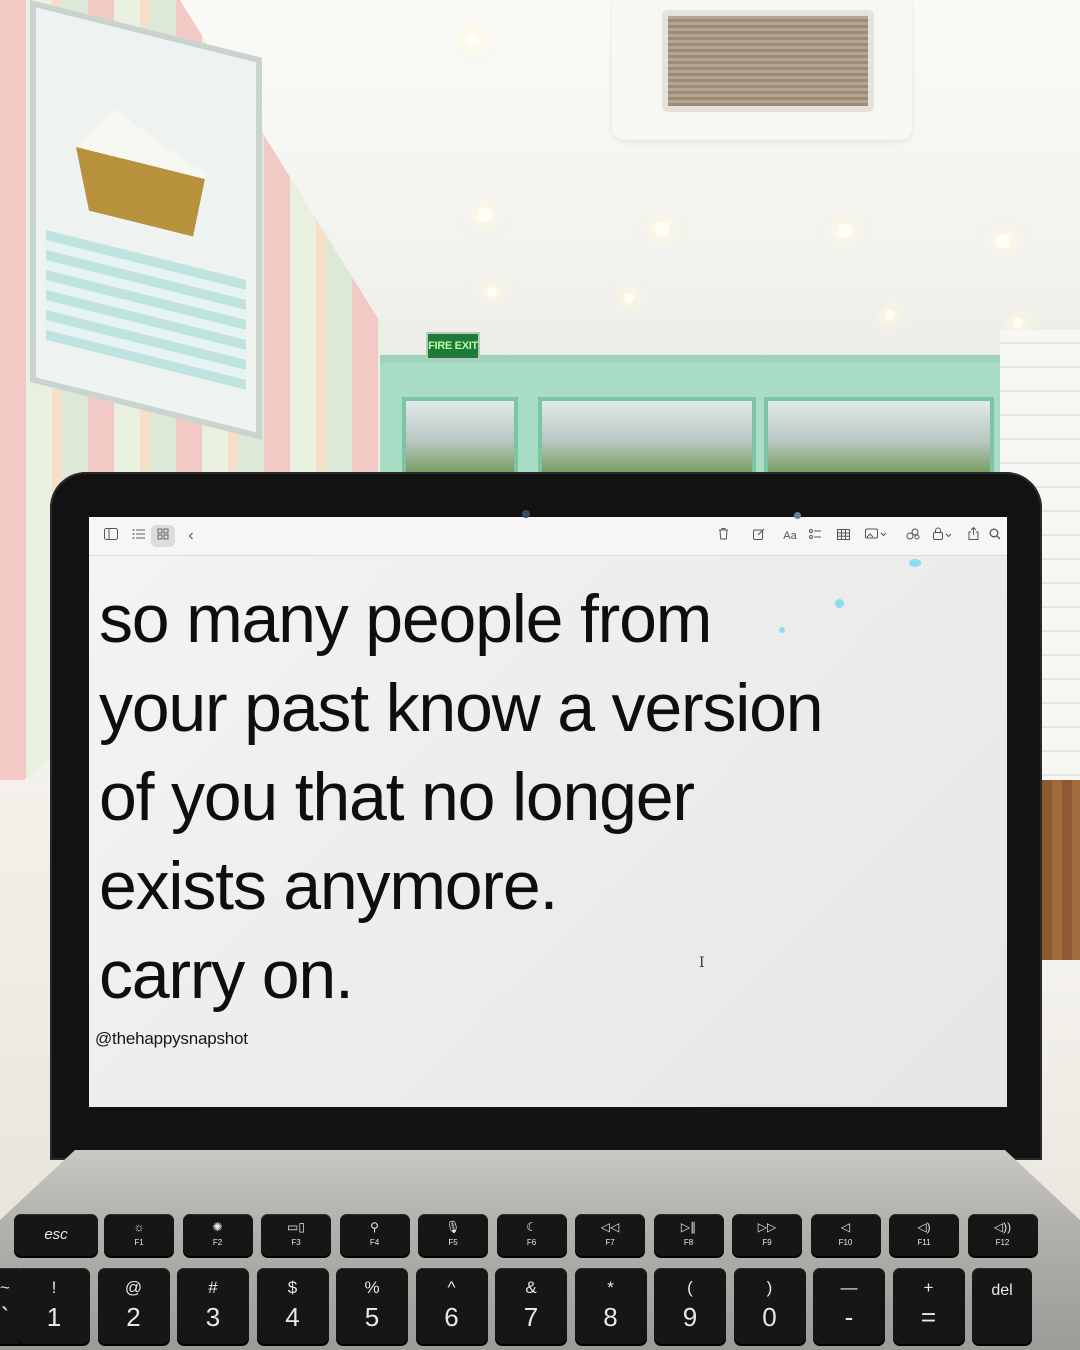 This screenshot has width=1080, height=1350. What do you see at coordinates (928, 1317) in the screenshot?
I see `key-main-symbol: =` at bounding box center [928, 1317].